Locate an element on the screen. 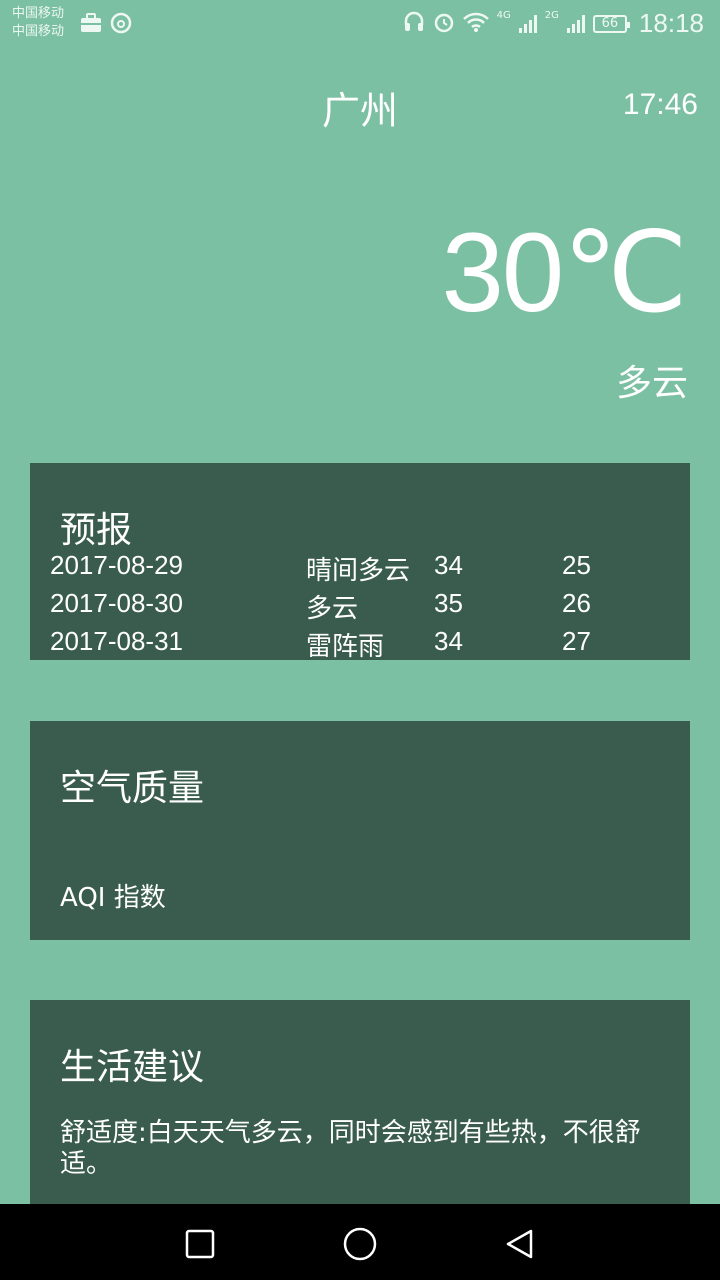  forecast-date: 2017-08-29 is located at coordinates (116, 565).